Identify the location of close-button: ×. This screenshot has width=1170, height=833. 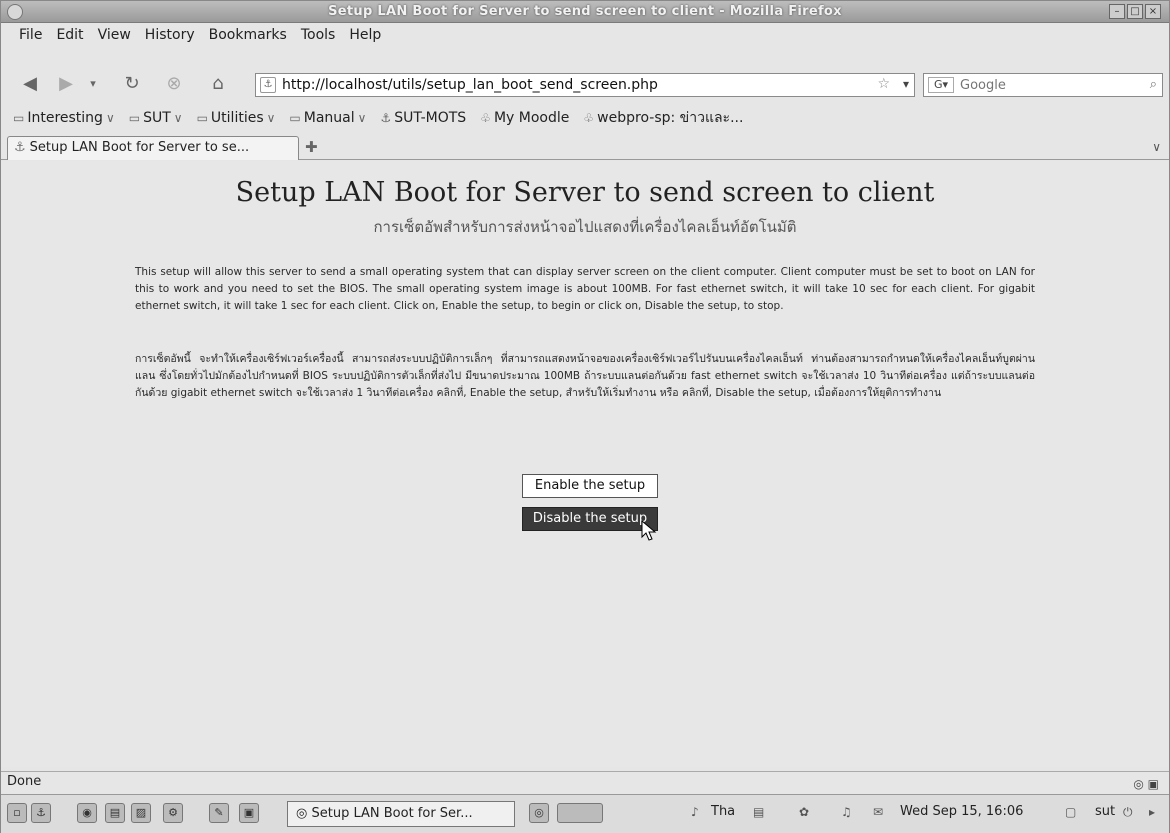
(1153, 11).